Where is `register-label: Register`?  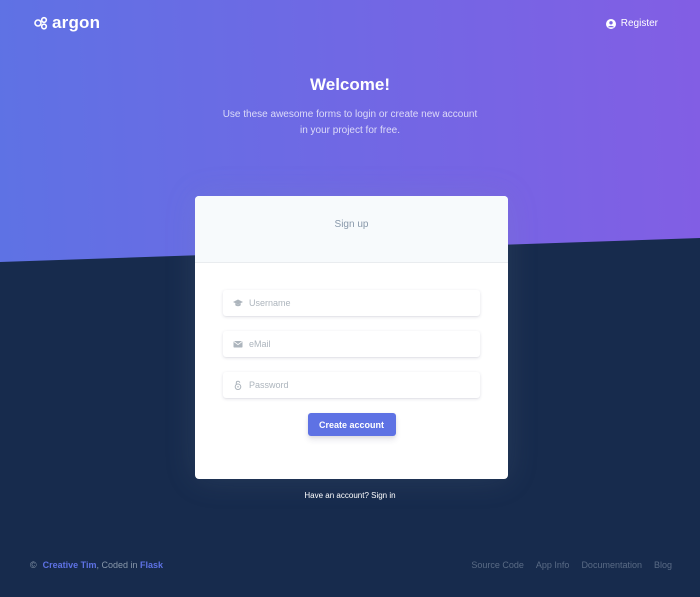
register-label: Register is located at coordinates (639, 23).